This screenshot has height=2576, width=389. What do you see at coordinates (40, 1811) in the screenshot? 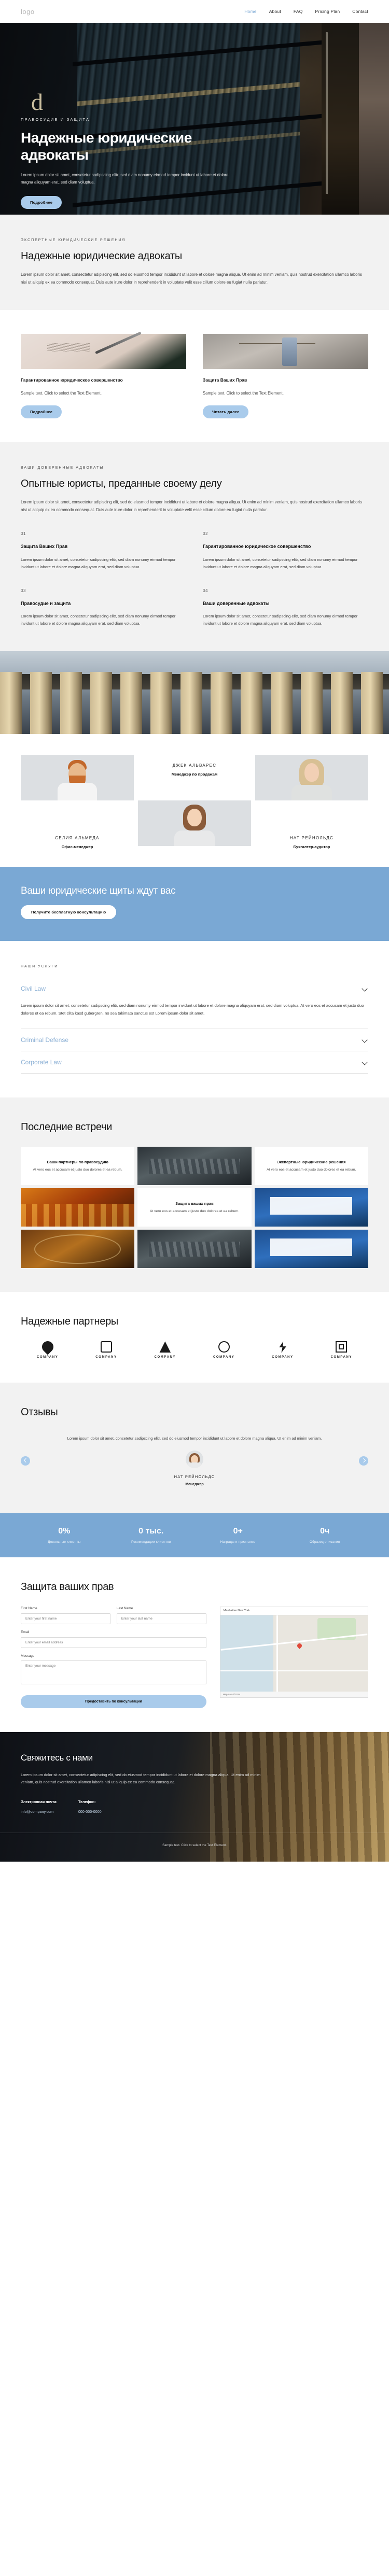
I see `footer-contact-value: info@company.com` at bounding box center [40, 1811].